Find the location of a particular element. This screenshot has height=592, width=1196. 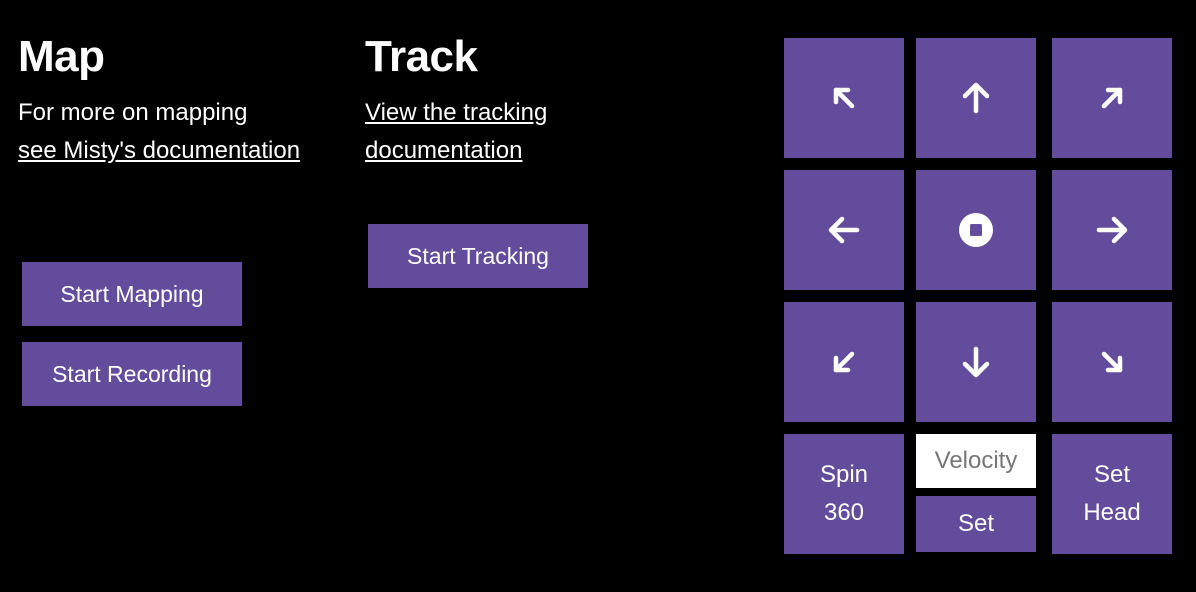

move-left-button is located at coordinates (844, 230).